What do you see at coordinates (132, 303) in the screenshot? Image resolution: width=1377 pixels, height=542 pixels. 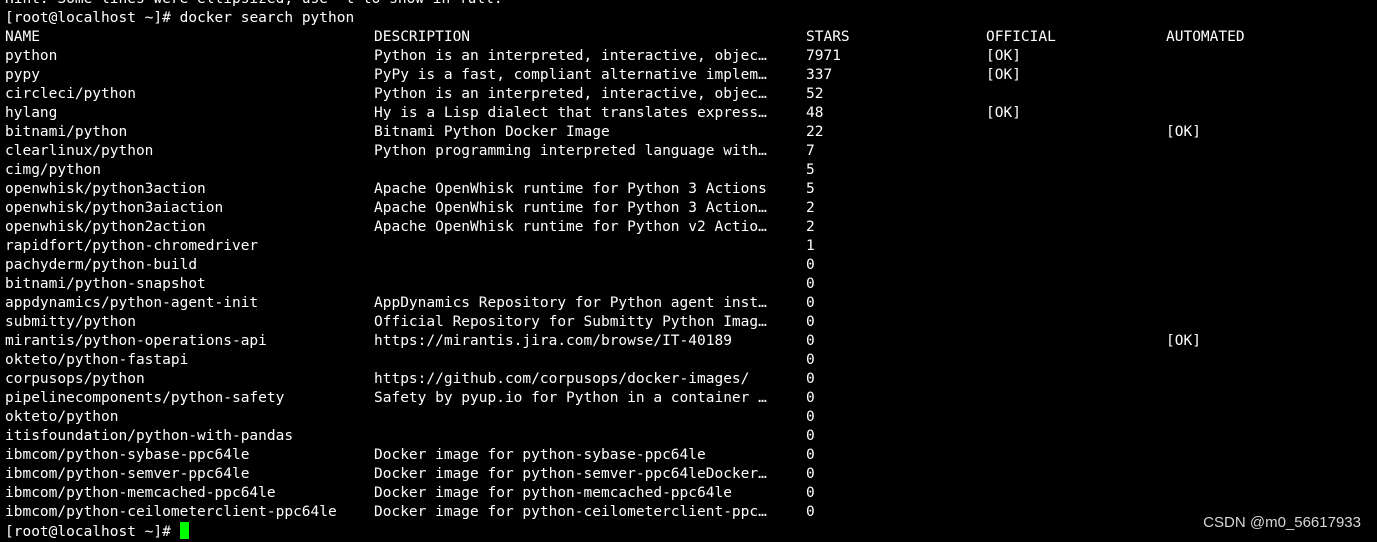 I see `row-name: appdynamics/python-agent-init` at bounding box center [132, 303].